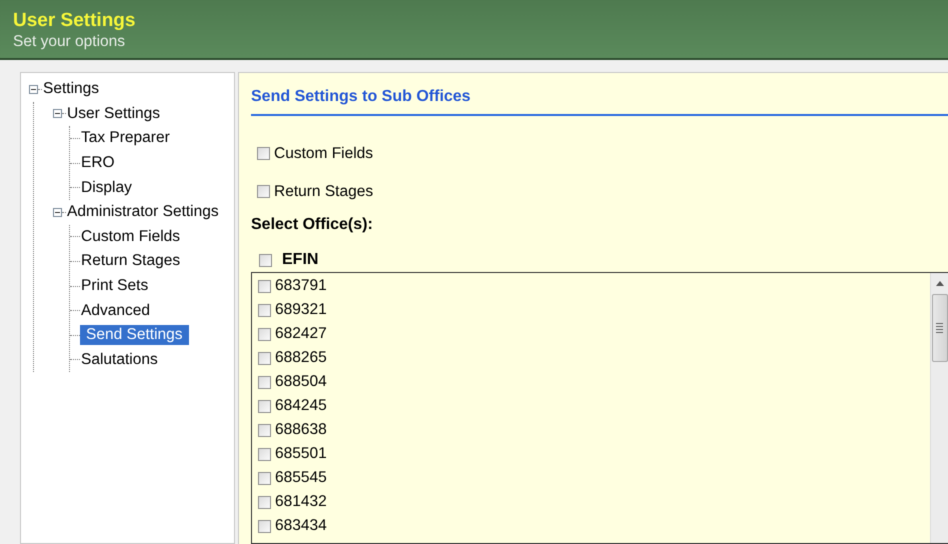 The height and width of the screenshot is (544, 948). What do you see at coordinates (301, 286) in the screenshot?
I see `efin-item: 683791` at bounding box center [301, 286].